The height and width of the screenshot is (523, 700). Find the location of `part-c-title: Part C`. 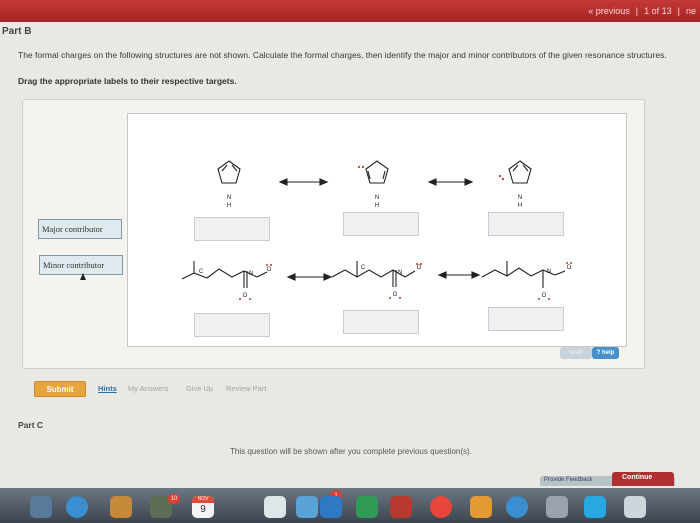

part-c-title: Part C is located at coordinates (31, 425).